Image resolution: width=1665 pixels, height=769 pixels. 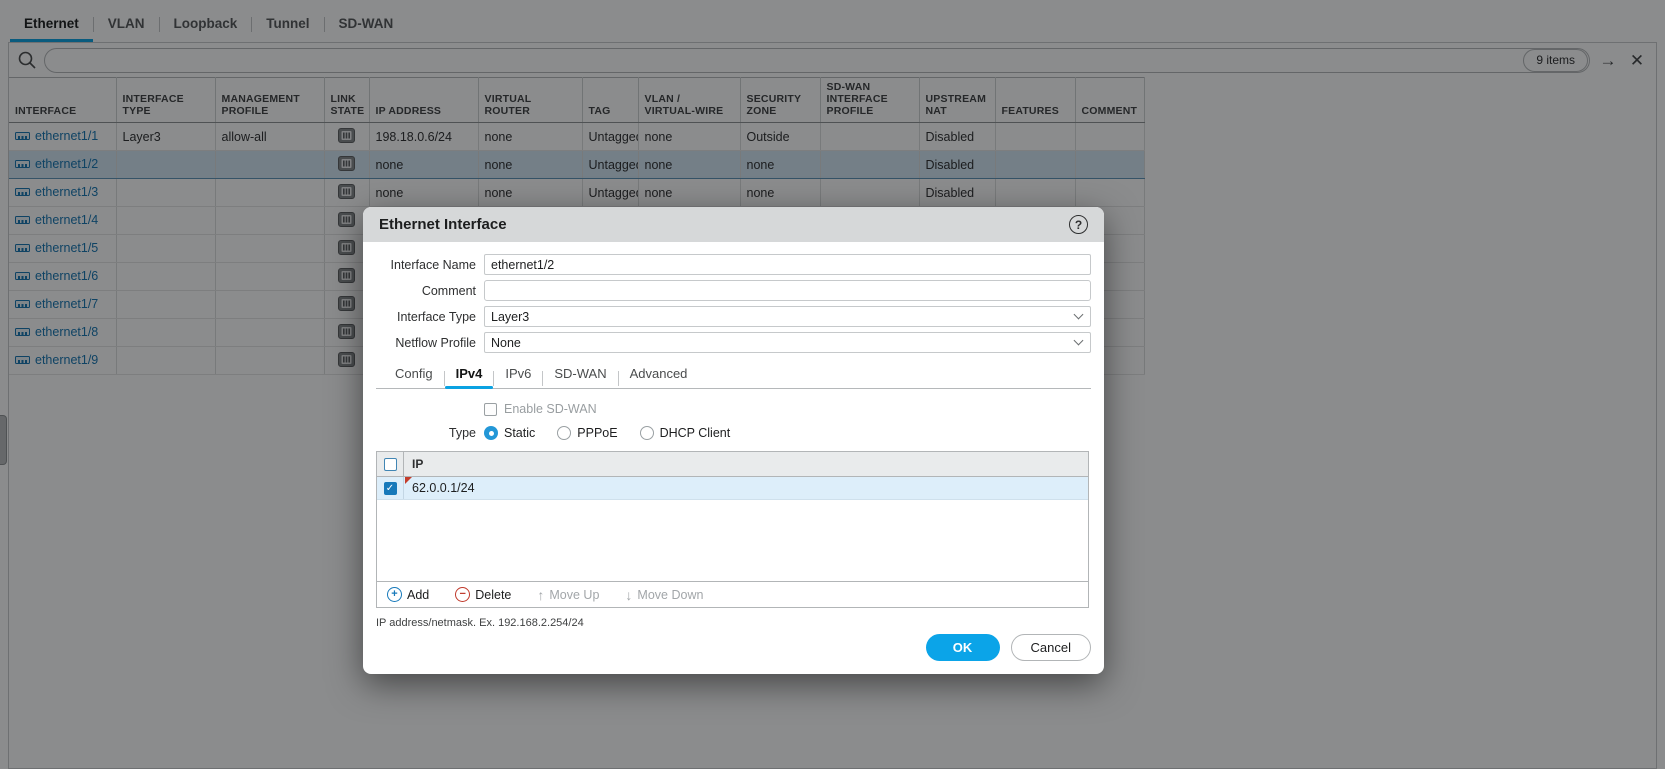 What do you see at coordinates (1078, 224) in the screenshot?
I see `help-icon: ?` at bounding box center [1078, 224].